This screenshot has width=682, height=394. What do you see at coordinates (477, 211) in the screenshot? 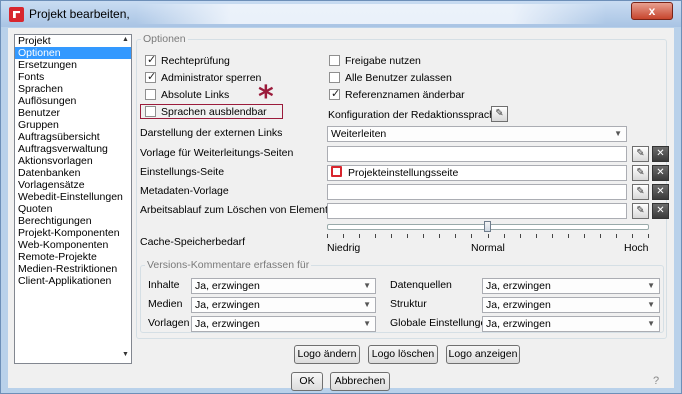
I see `arbeitsablauf-field` at bounding box center [477, 211].